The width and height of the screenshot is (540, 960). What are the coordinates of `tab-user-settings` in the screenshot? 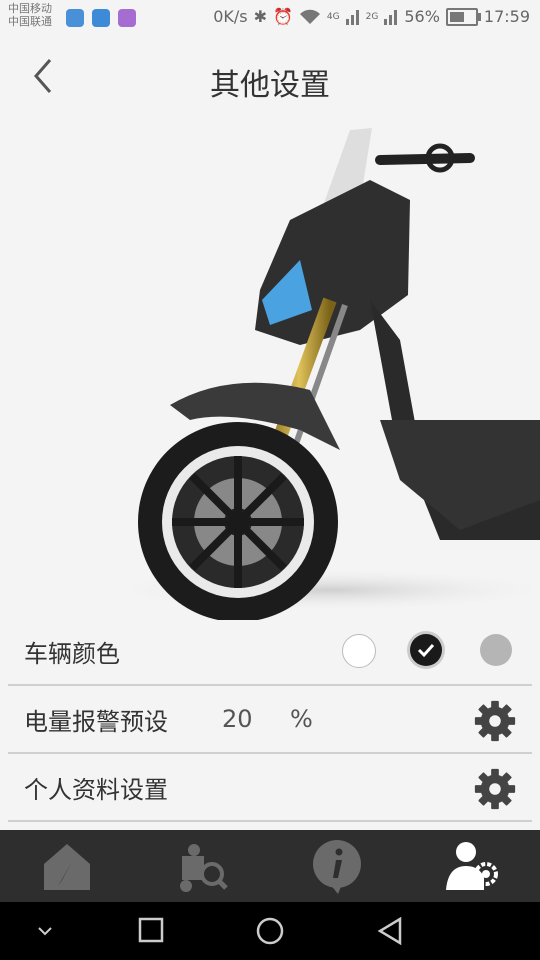 It's located at (475, 866).